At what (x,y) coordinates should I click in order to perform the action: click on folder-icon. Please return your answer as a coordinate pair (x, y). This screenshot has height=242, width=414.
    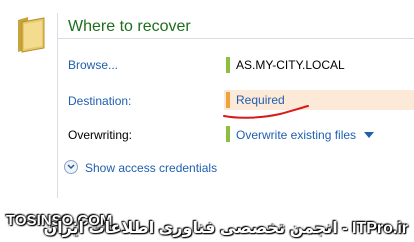
    Looking at the image, I should click on (31, 35).